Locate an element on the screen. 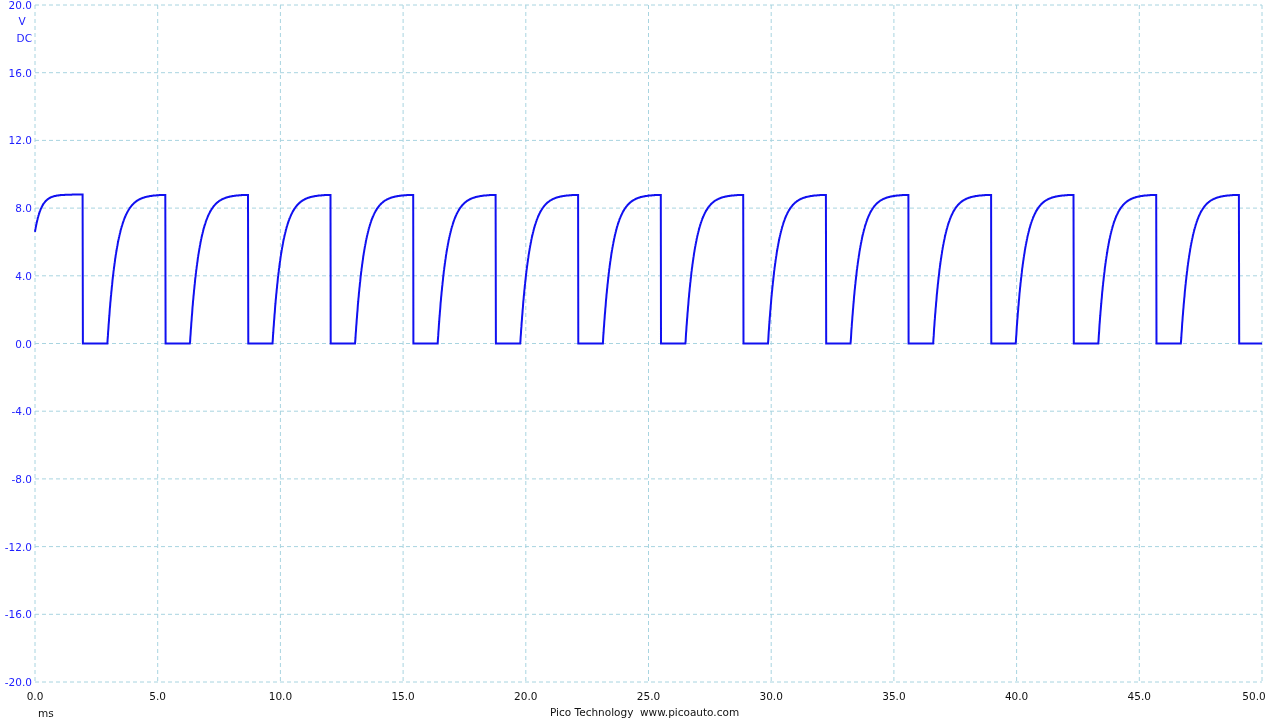  y-tick-label: 20.0 is located at coordinates (20, 5).